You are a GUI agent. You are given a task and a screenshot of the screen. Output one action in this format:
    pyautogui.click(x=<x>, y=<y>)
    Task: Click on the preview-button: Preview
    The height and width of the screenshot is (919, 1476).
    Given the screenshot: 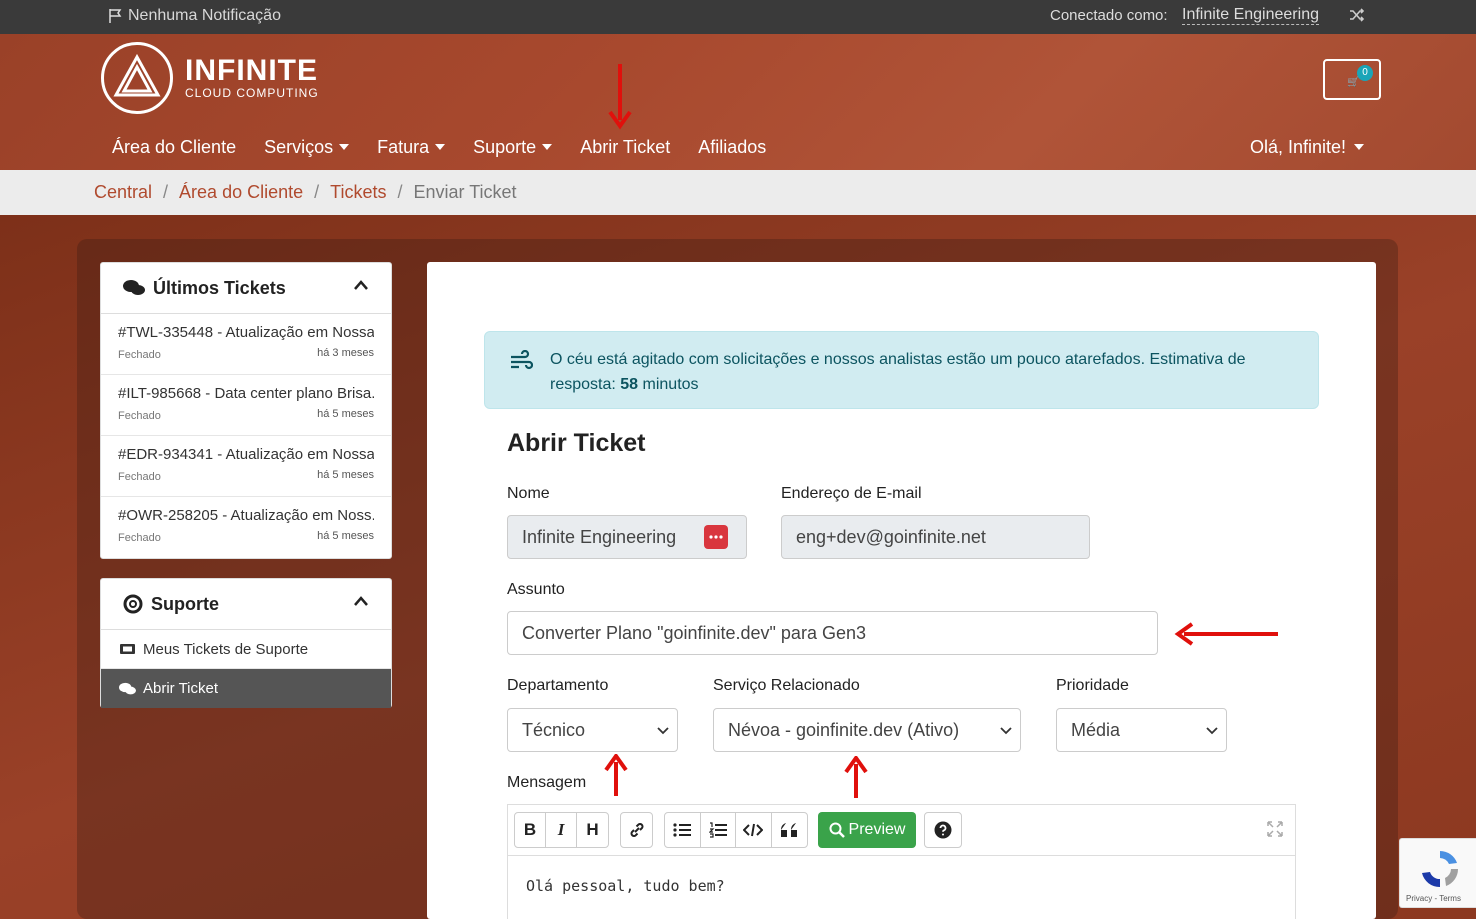 What is the action you would take?
    pyautogui.click(x=867, y=830)
    